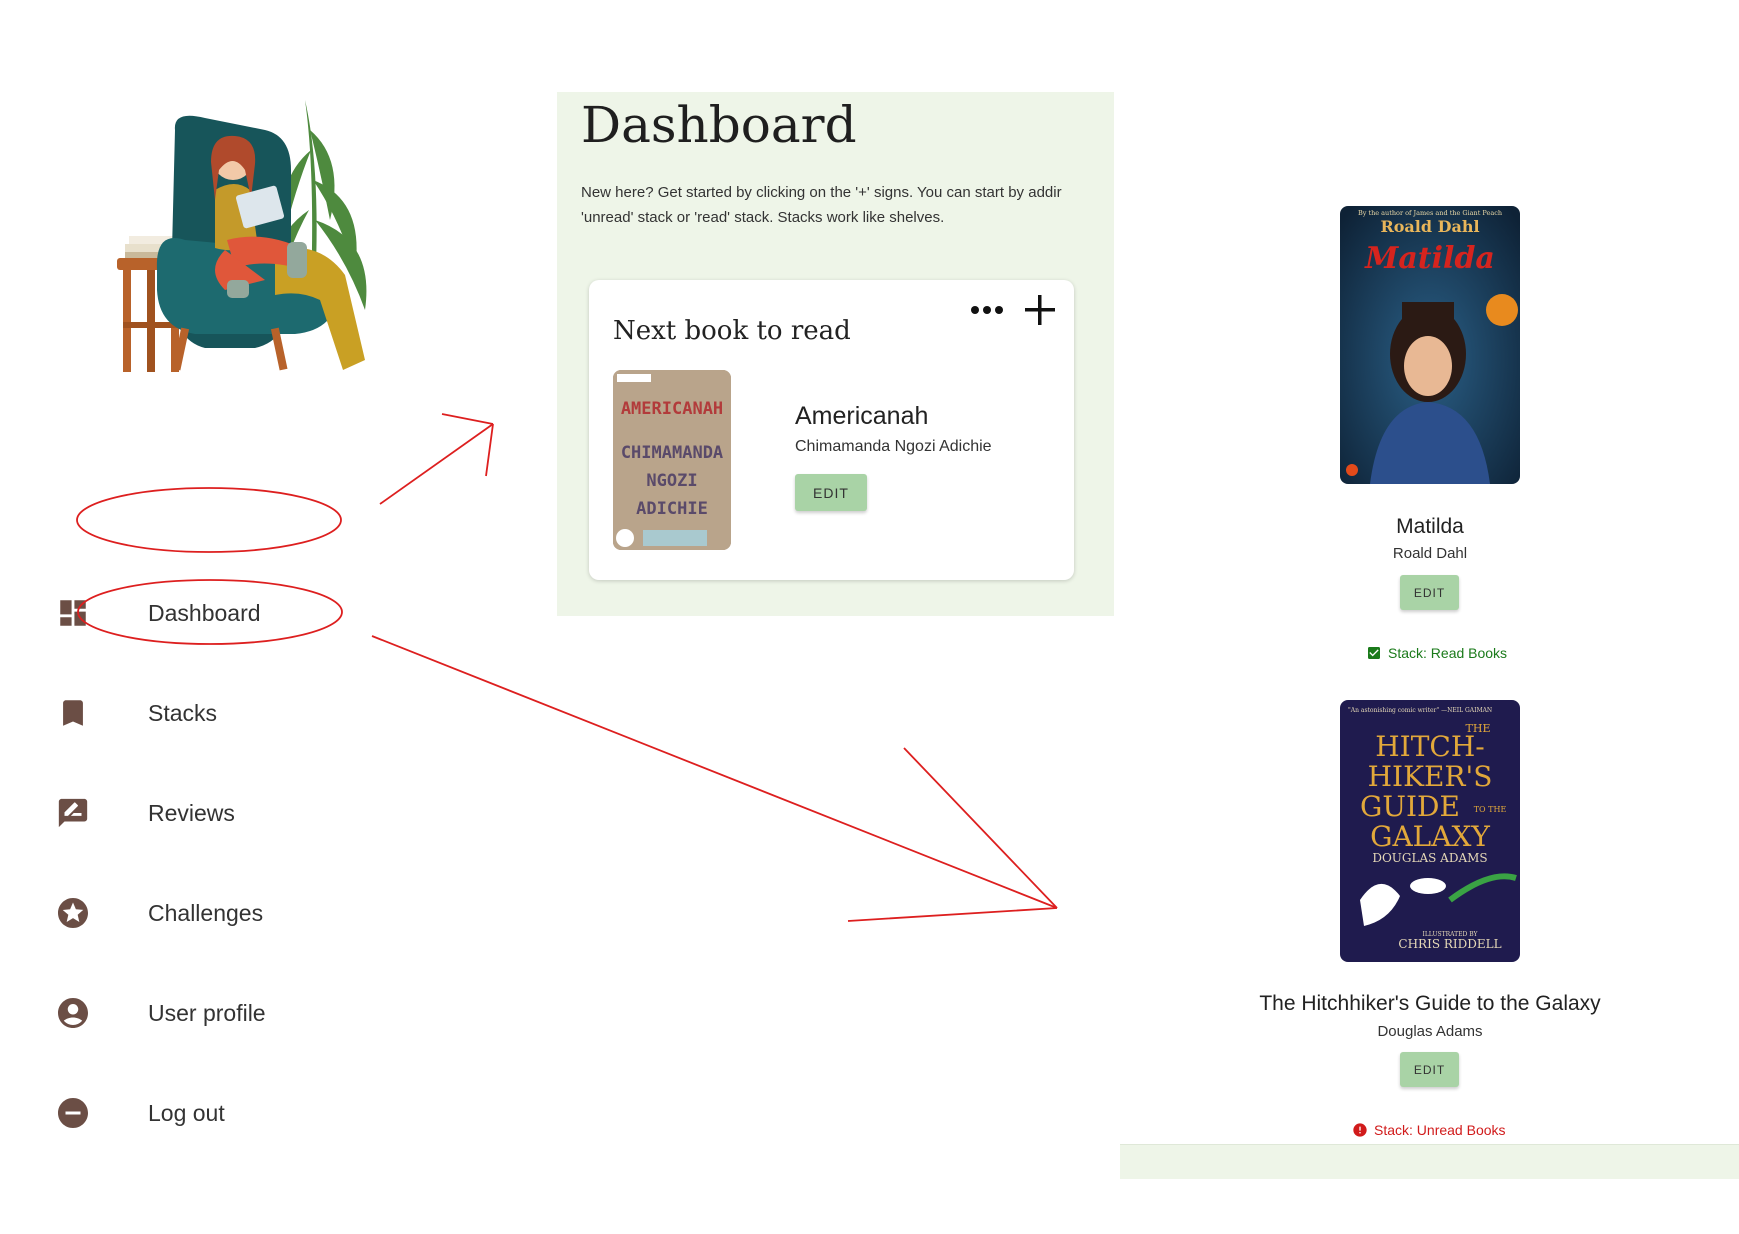 The height and width of the screenshot is (1234, 1739). I want to click on cover-text: DOUGLAS ADAMS, so click(1429, 858).